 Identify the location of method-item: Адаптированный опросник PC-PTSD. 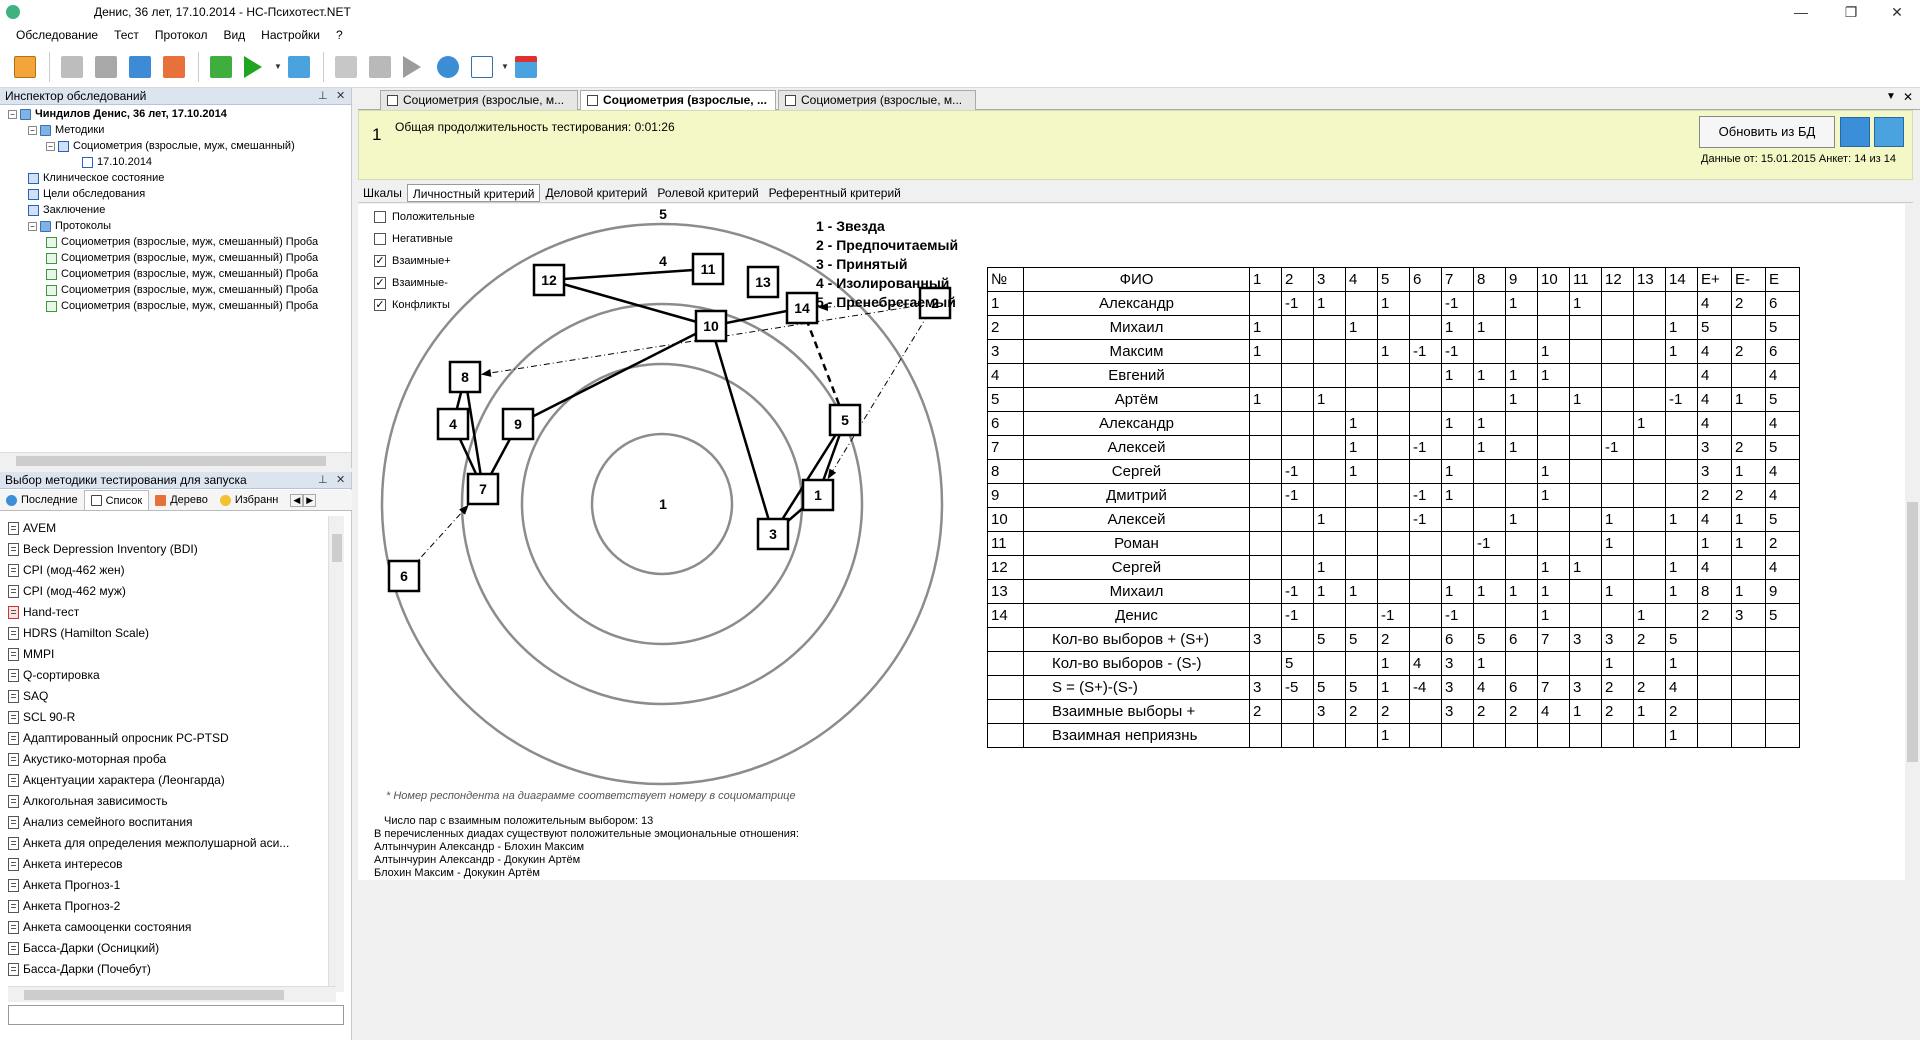
(172, 738).